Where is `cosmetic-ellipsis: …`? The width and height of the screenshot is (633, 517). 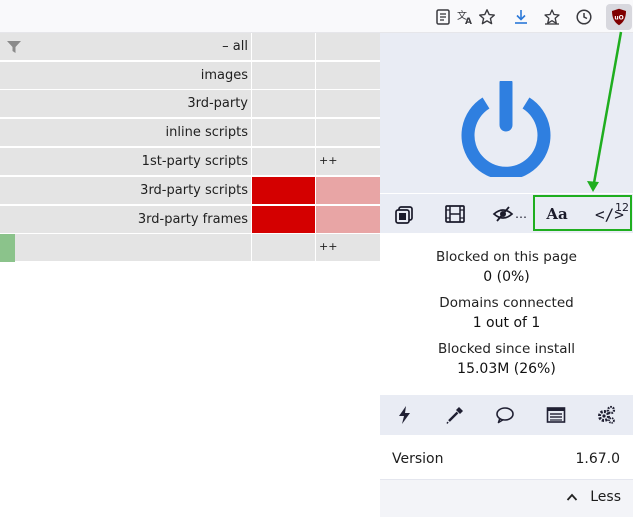 cosmetic-ellipsis: … is located at coordinates (521, 214).